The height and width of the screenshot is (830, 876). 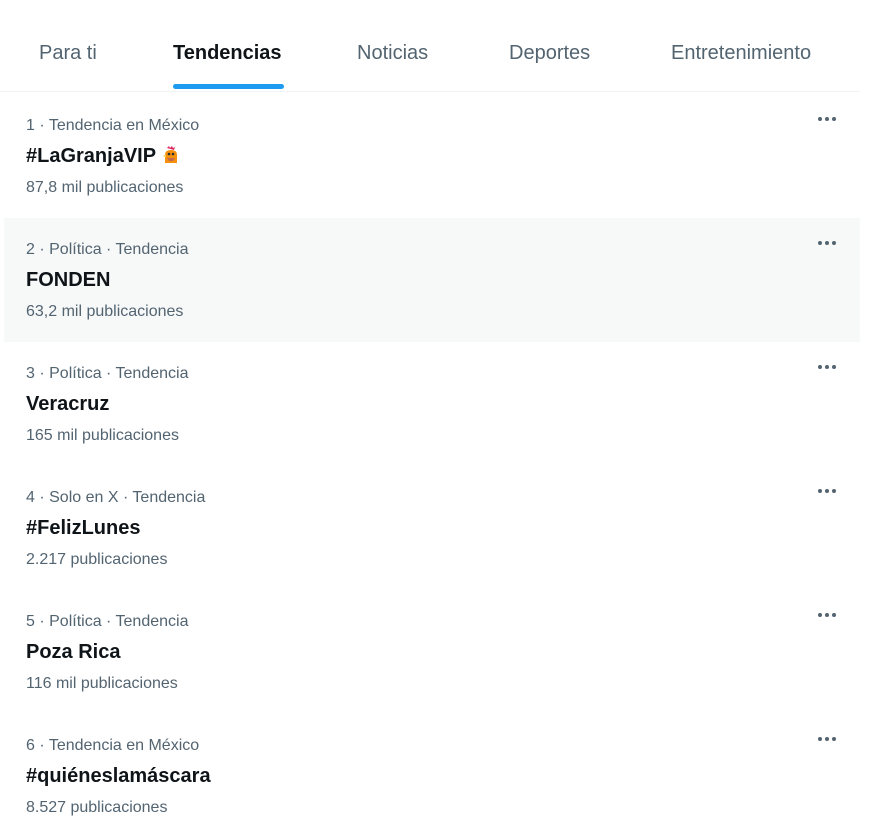 What do you see at coordinates (97, 807) in the screenshot?
I see `trend-post-count: 8.527 publicaciones` at bounding box center [97, 807].